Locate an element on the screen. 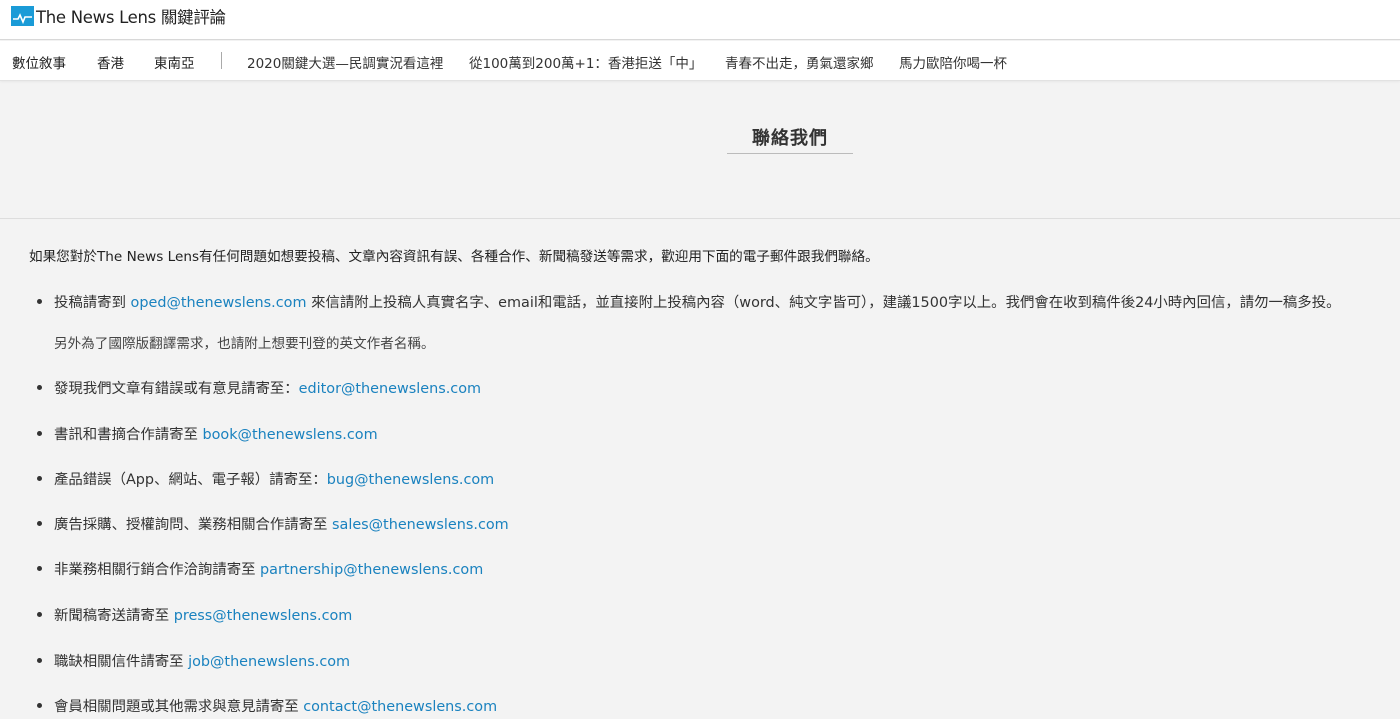  email-link-bug: bug@thenewslens.com is located at coordinates (410, 480).